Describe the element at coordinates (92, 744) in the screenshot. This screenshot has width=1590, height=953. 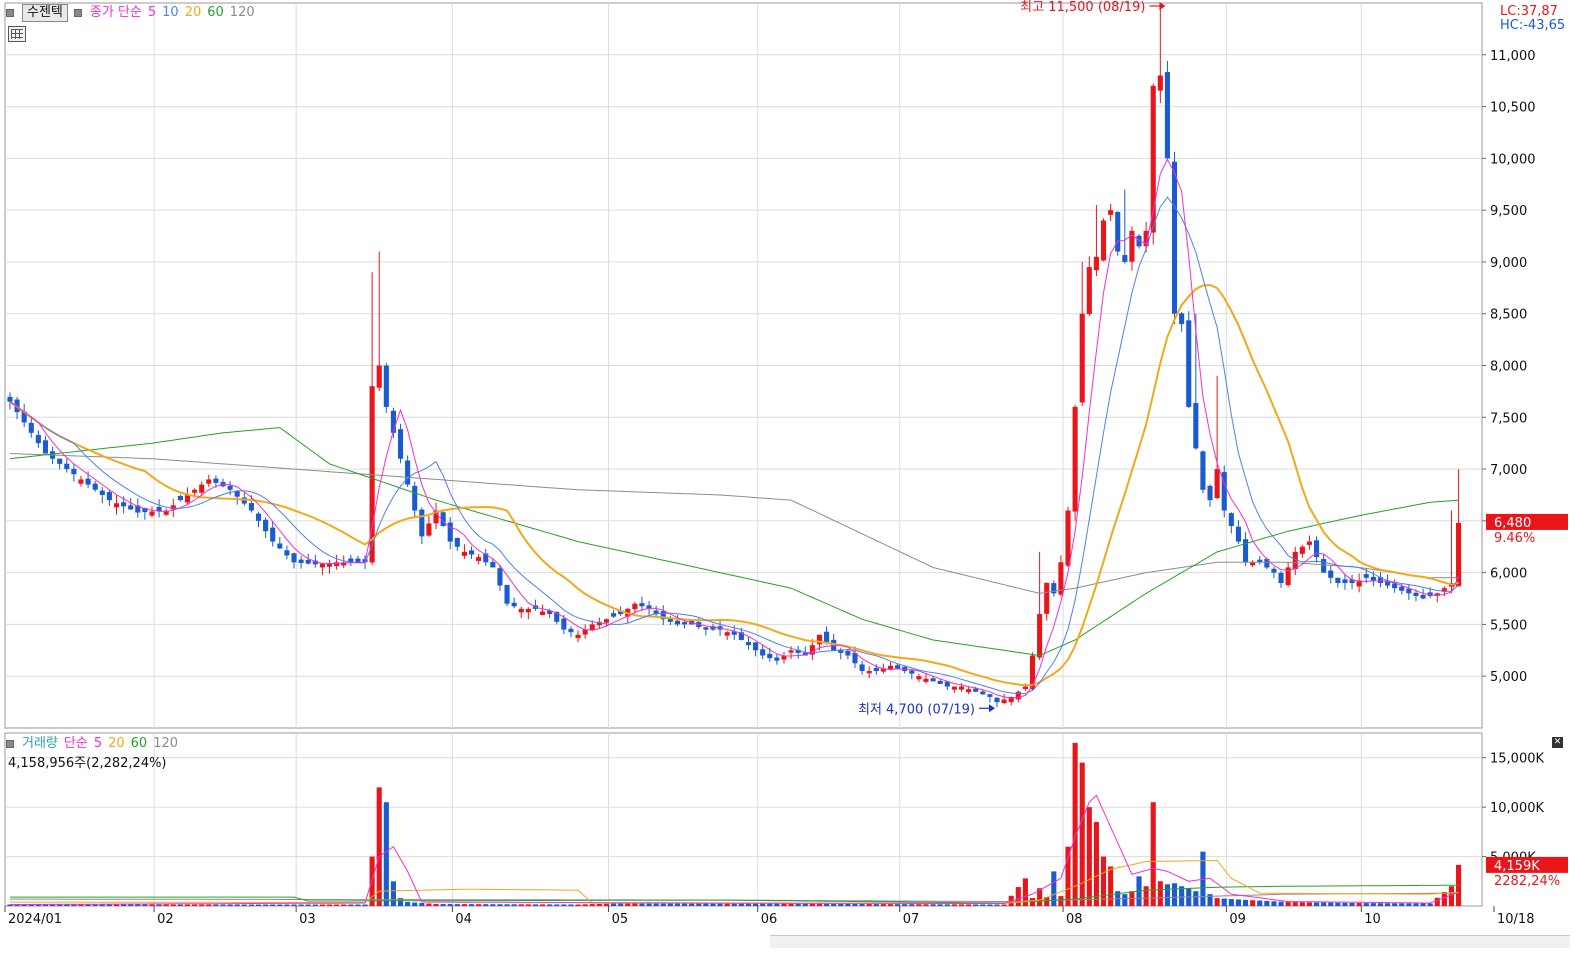
I see `volume-legend: 거래량 단순 5 20 60 120` at that location.